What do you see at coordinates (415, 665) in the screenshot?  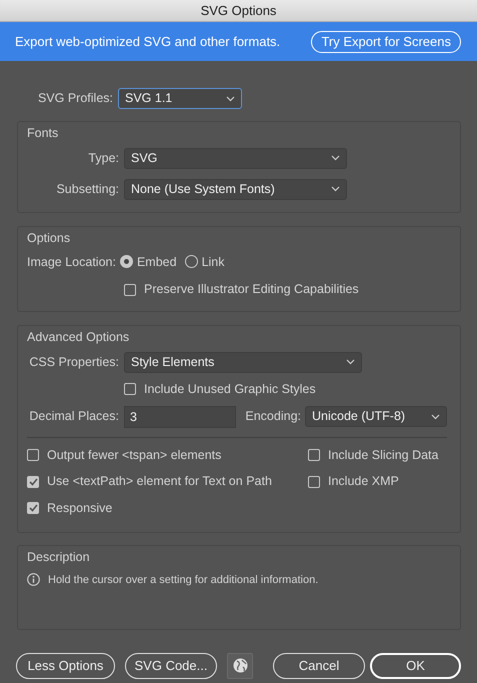 I see `ok-button: OK` at bounding box center [415, 665].